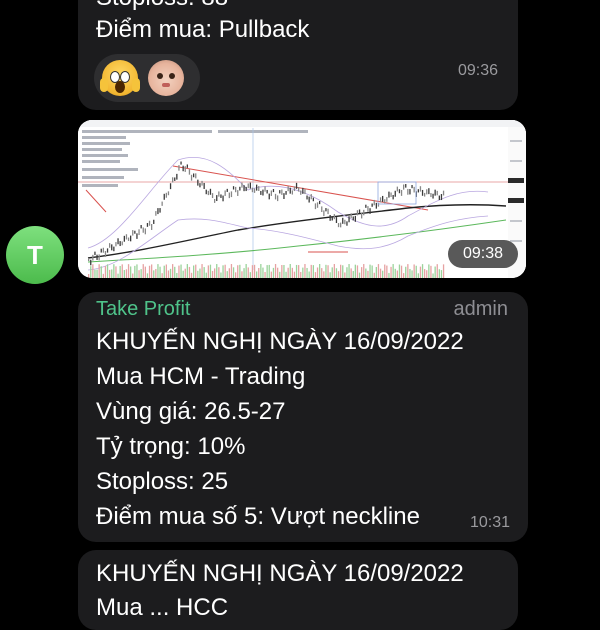  What do you see at coordinates (35, 255) in the screenshot?
I see `sender-avatar: T` at bounding box center [35, 255].